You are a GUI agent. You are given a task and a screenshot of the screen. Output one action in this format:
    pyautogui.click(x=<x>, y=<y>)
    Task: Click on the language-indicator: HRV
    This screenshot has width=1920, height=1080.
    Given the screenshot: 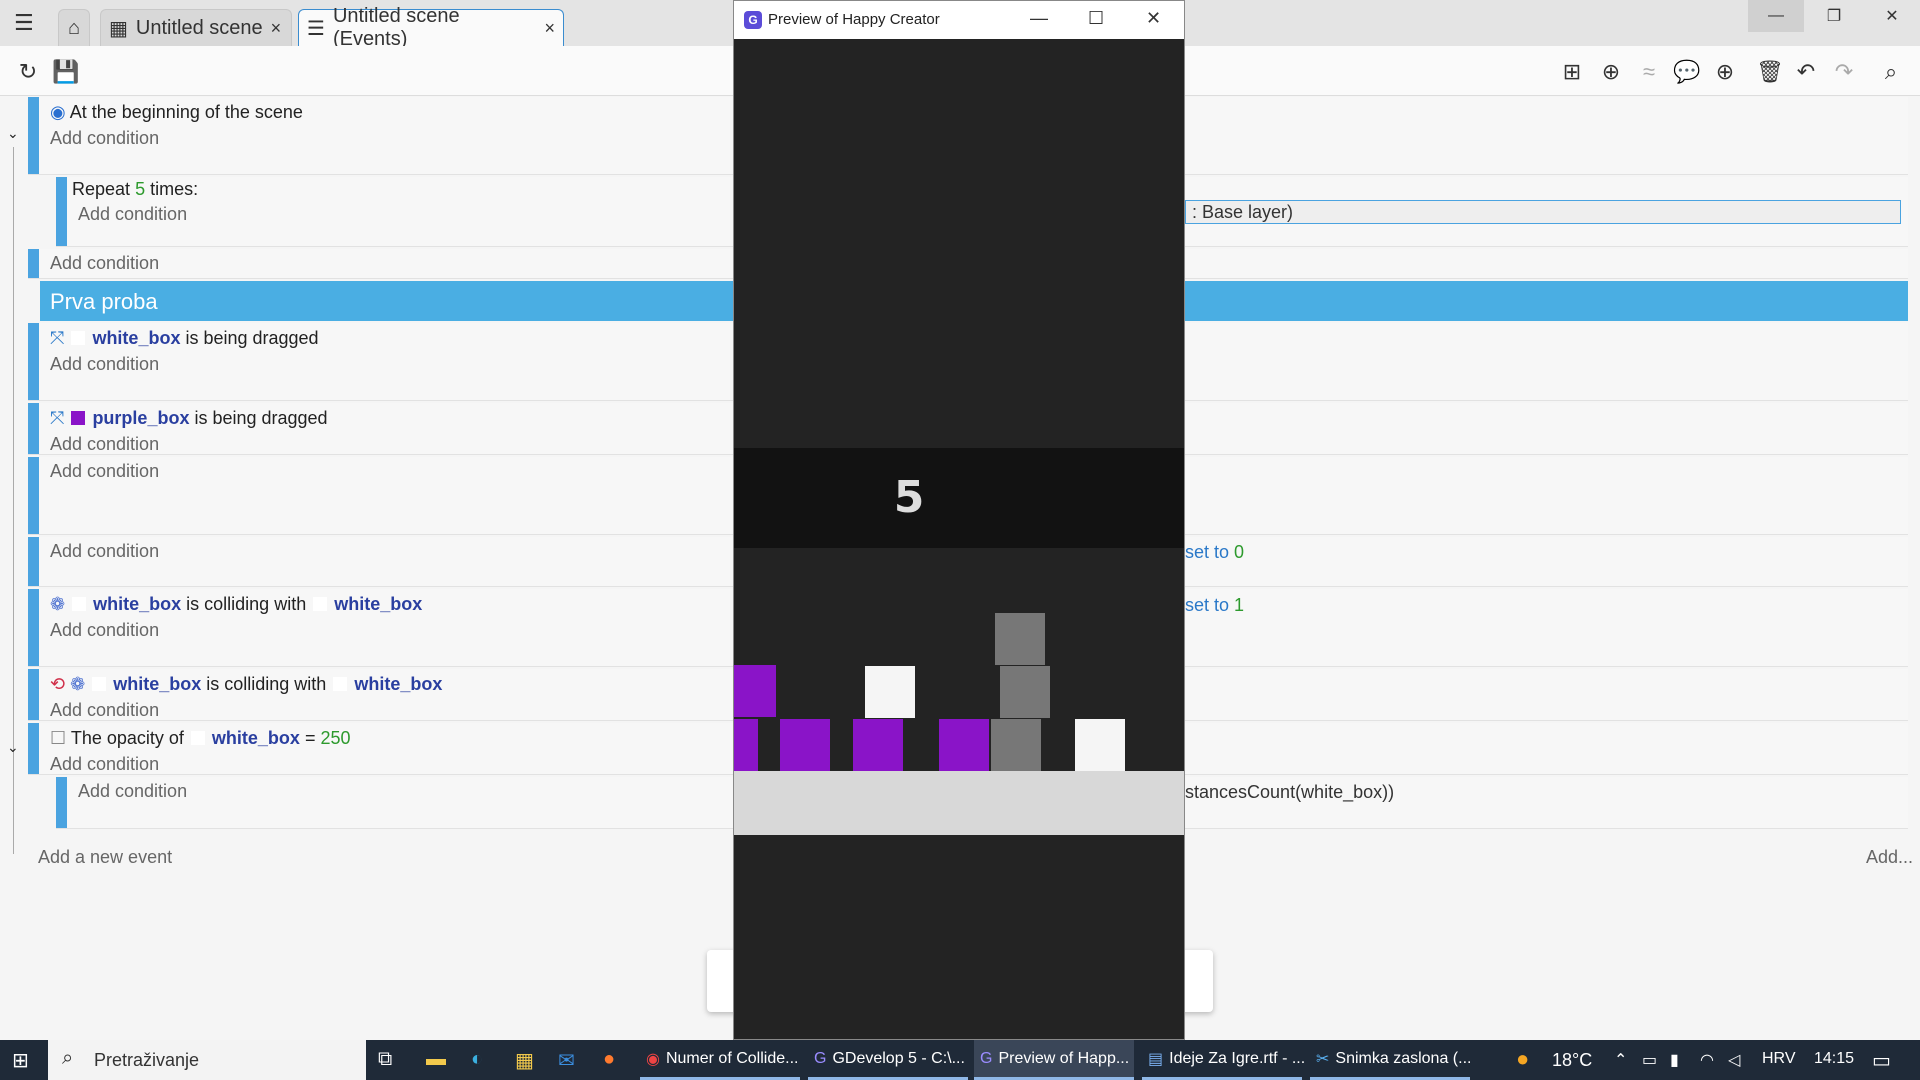 What is the action you would take?
    pyautogui.click(x=1779, y=1059)
    